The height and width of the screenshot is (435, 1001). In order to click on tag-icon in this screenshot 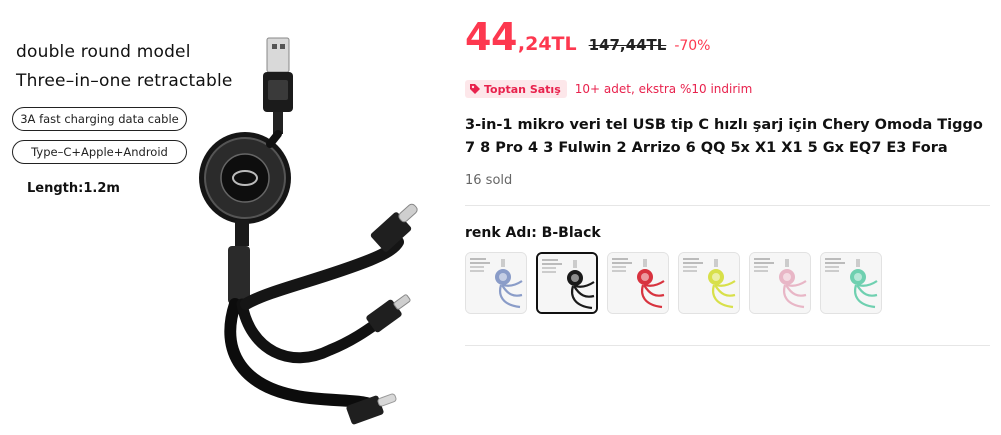, I will do `click(475, 89)`.